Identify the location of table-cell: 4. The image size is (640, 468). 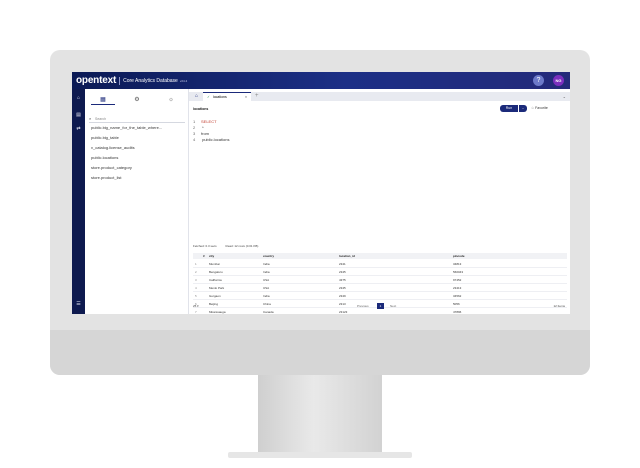
(196, 288).